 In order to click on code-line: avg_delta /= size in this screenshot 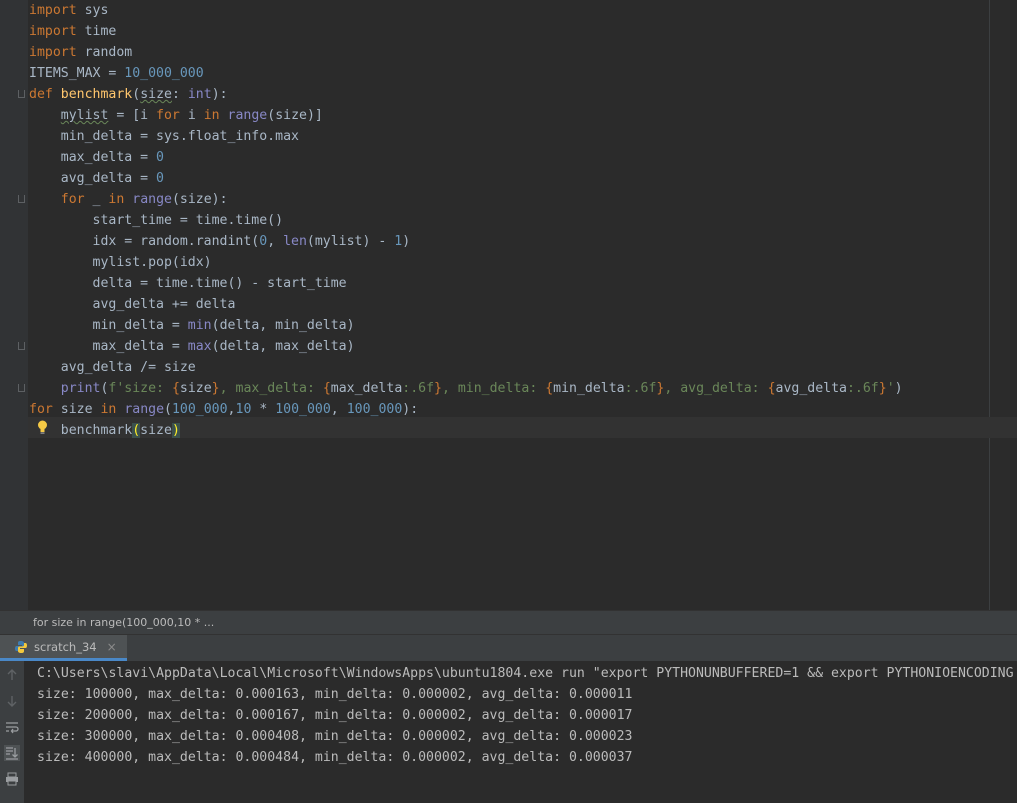, I will do `click(112, 367)`.